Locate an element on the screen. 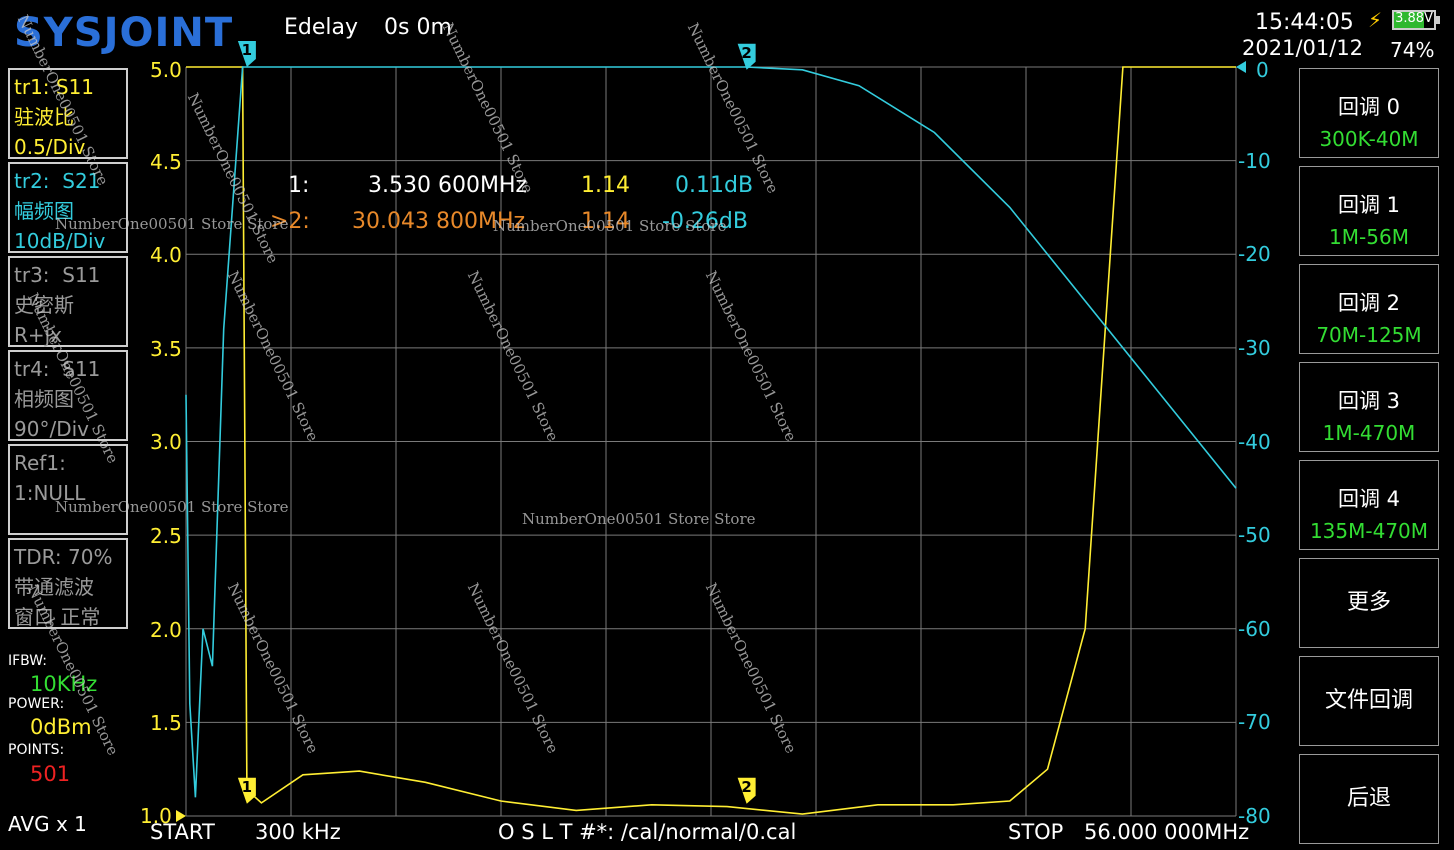 This screenshot has height=850, width=1454. start-label: START is located at coordinates (182, 832).